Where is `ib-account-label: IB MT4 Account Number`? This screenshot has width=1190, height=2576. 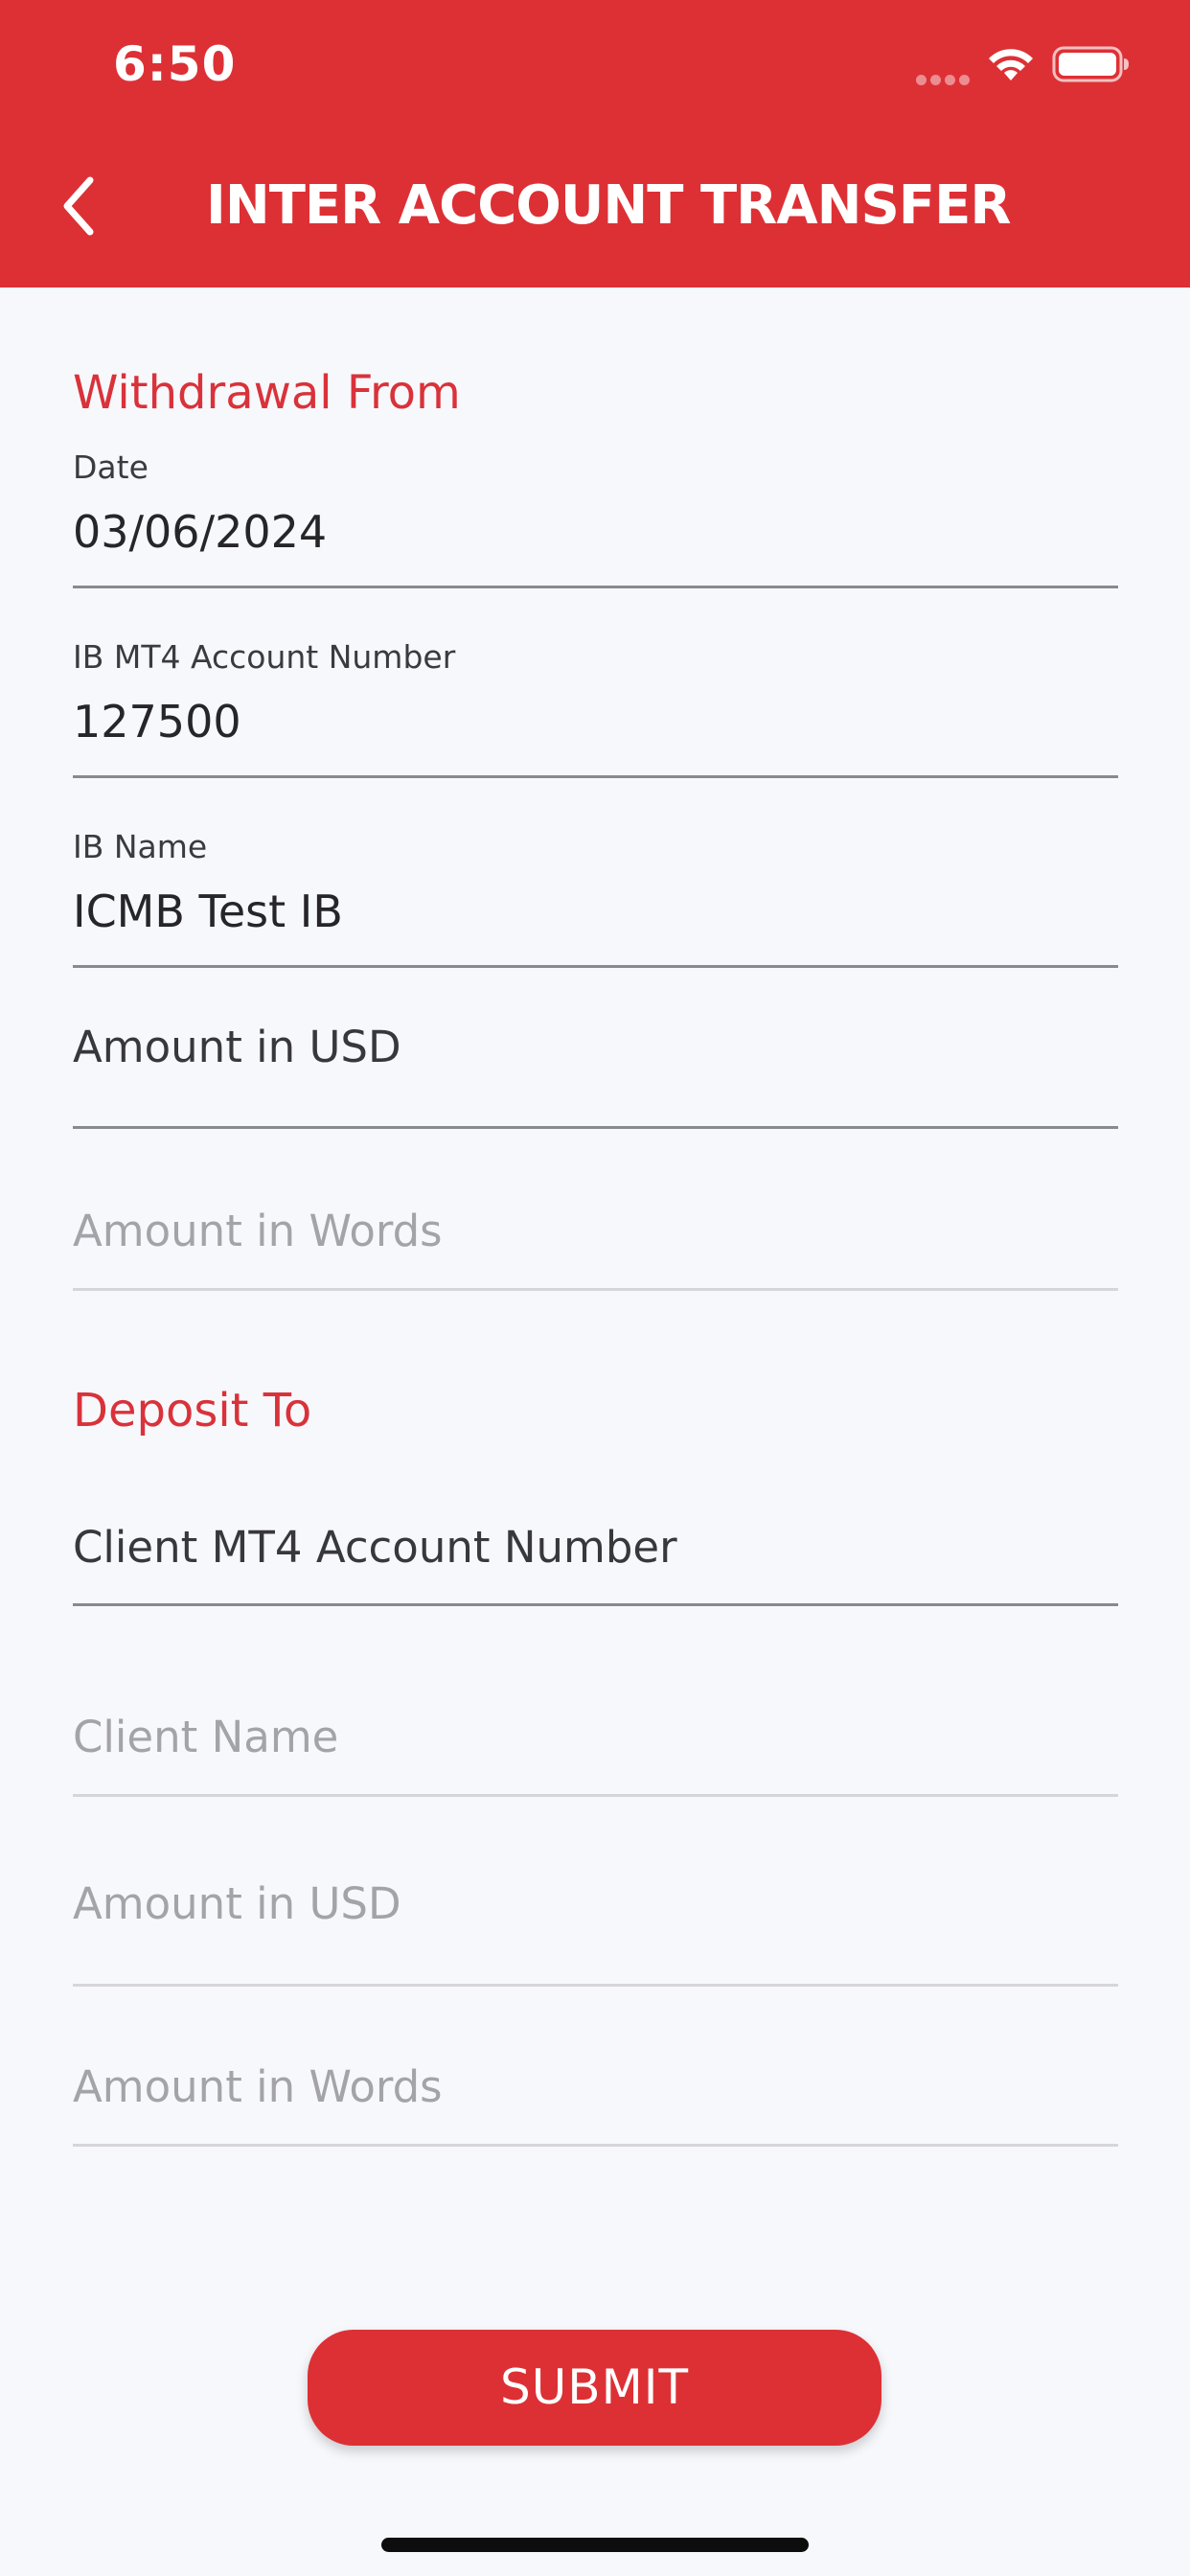 ib-account-label: IB MT4 Account Number is located at coordinates (264, 657).